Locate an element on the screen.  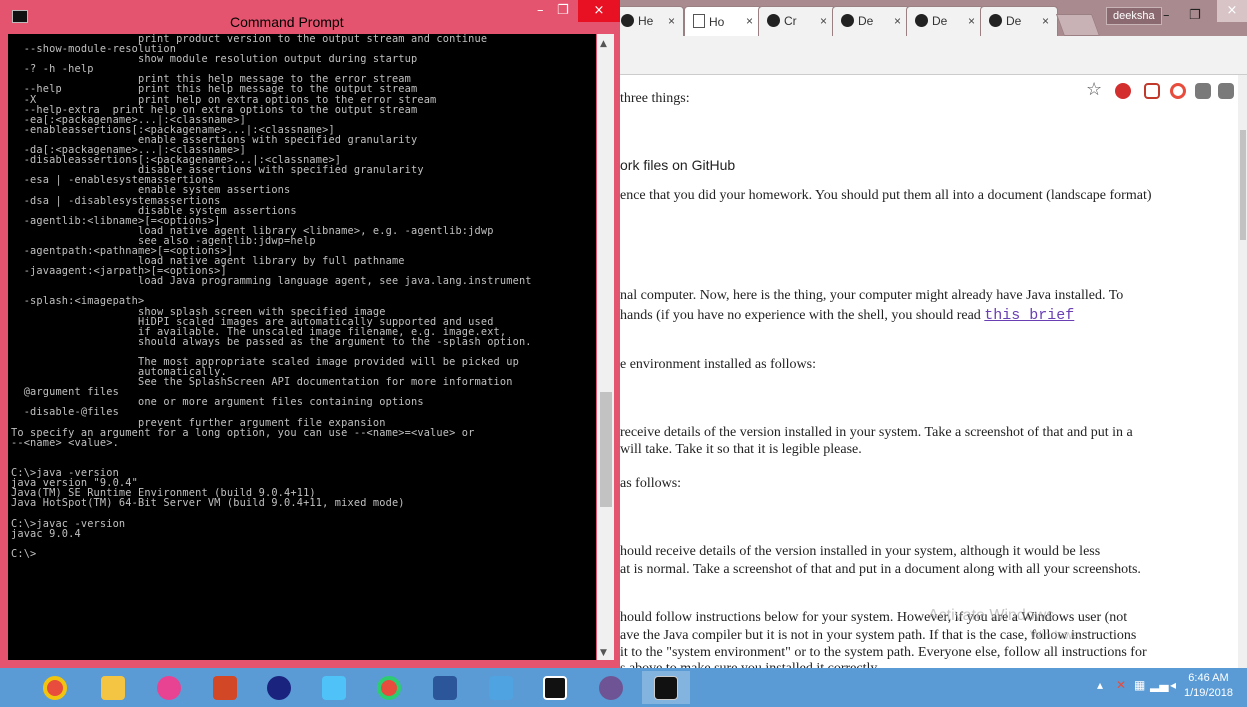
window-title: Command Prompt is located at coordinates (287, 22).